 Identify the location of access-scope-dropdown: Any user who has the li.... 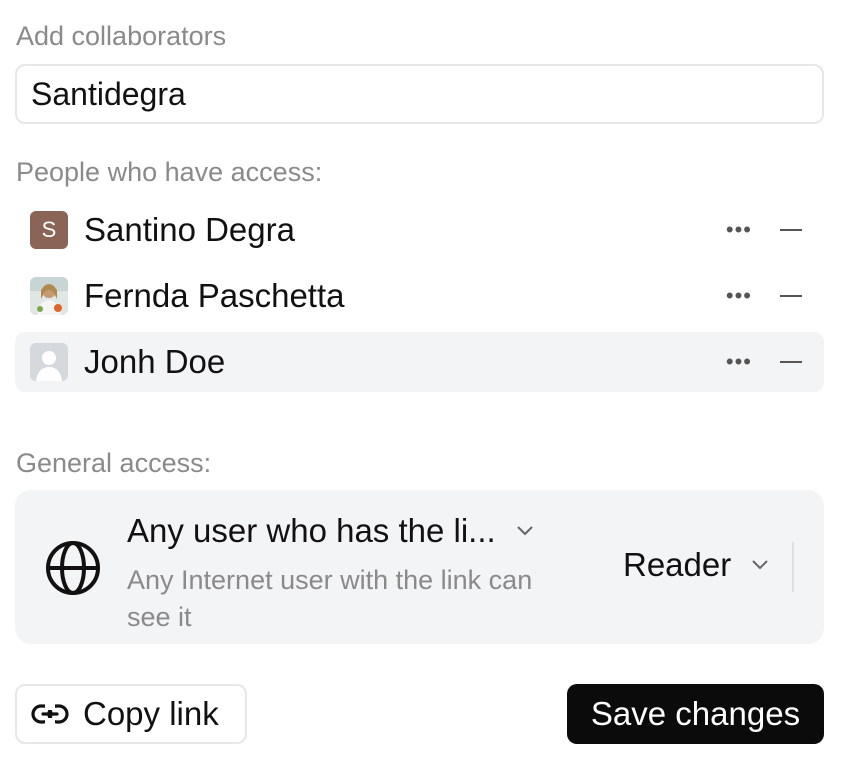
(330, 531).